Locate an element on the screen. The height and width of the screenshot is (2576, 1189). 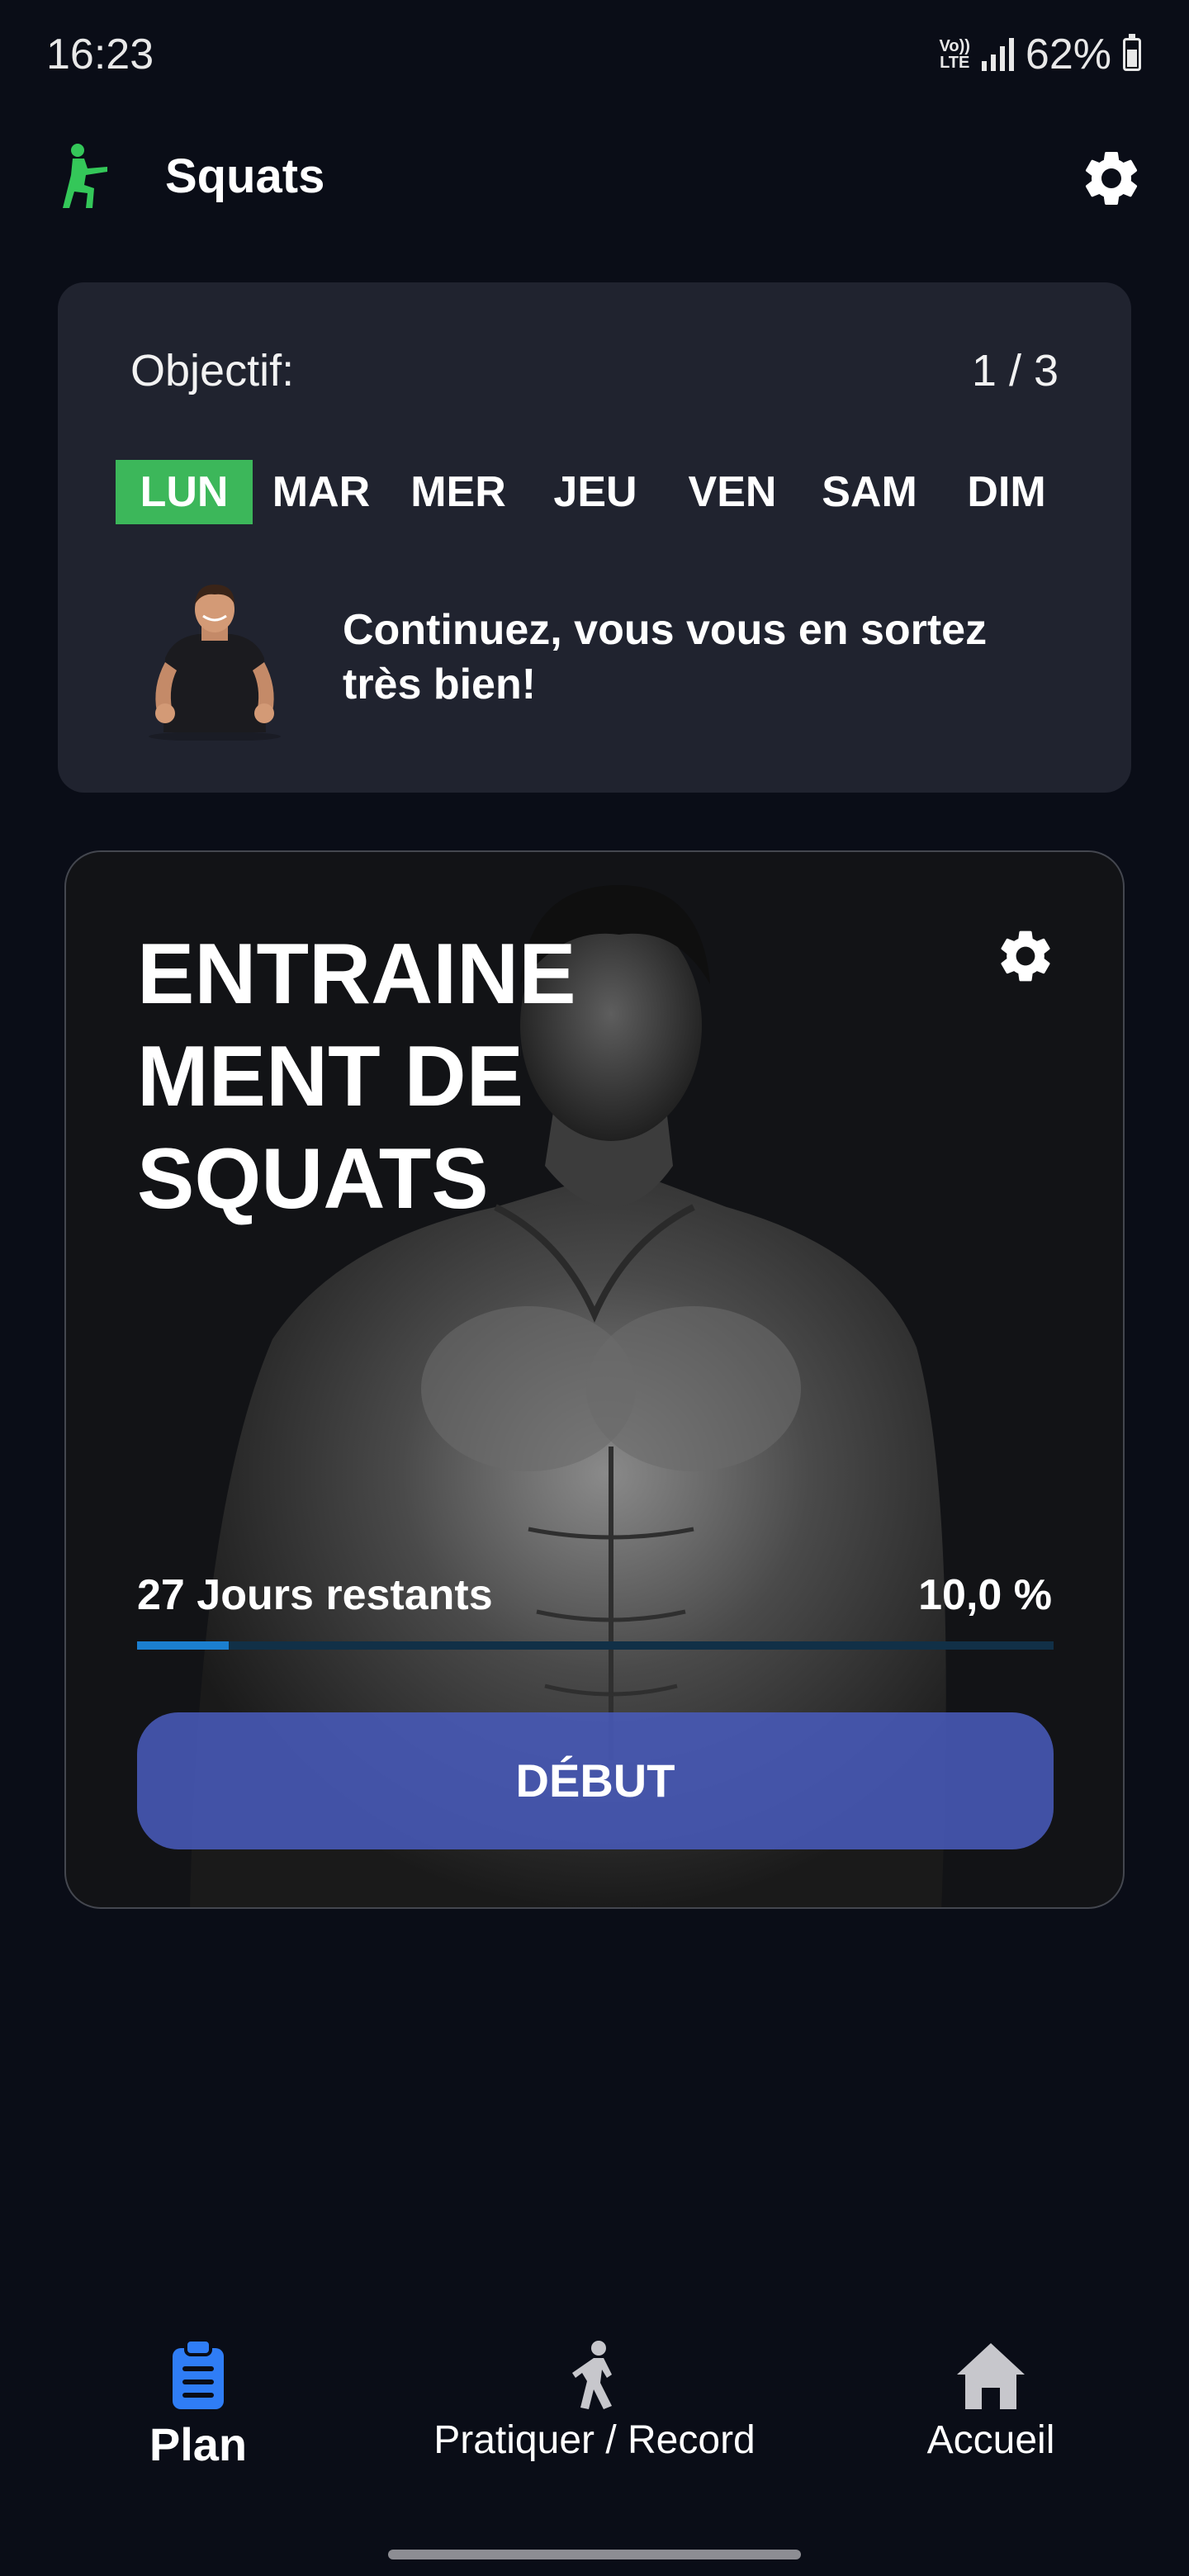
nav-plan-label: Plan is located at coordinates (198, 2444).